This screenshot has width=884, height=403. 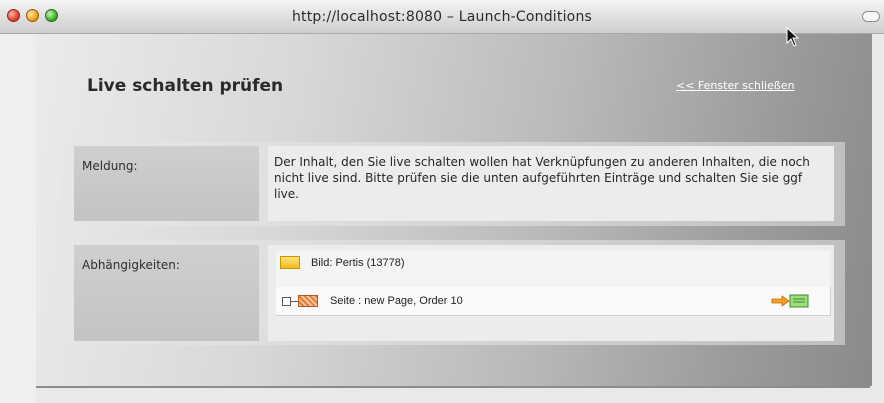 What do you see at coordinates (871, 16) in the screenshot?
I see `toolbar-toggle-button` at bounding box center [871, 16].